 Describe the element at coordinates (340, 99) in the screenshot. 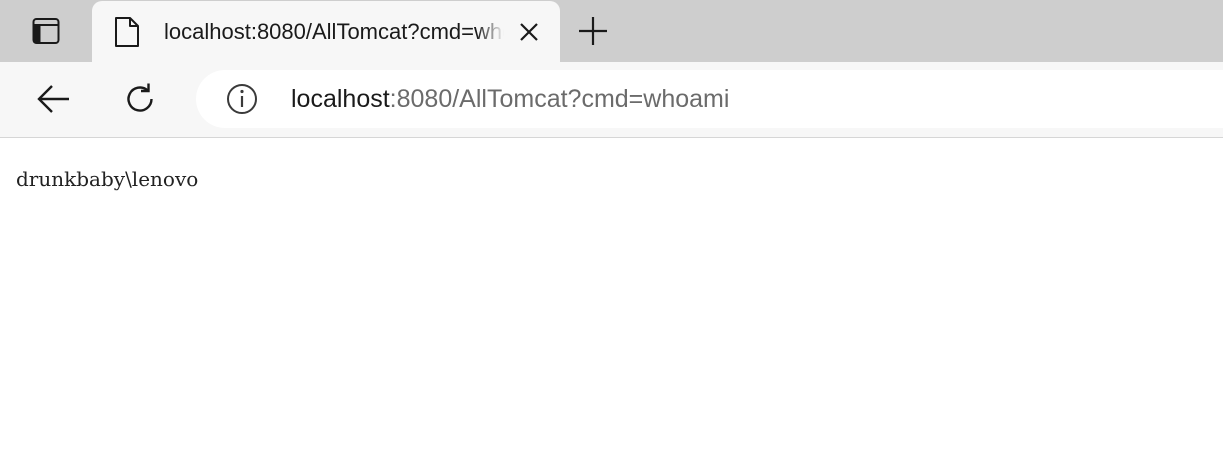

I see `url-host: localhost` at that location.